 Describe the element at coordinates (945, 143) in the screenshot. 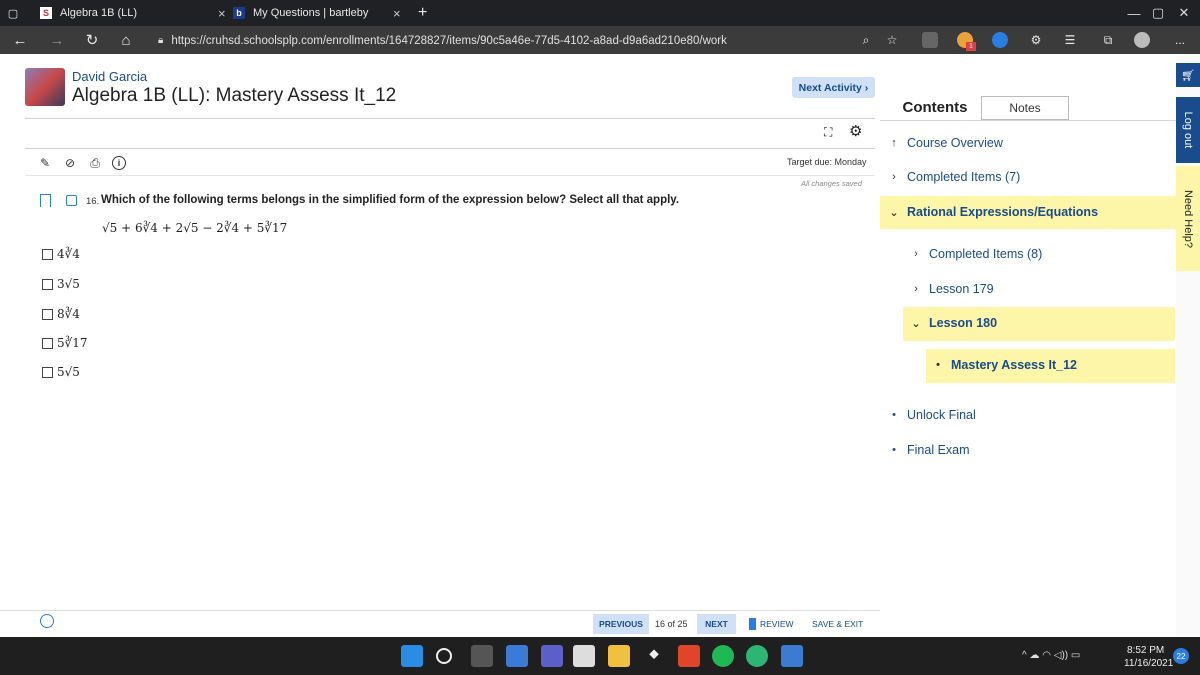

I see `sidebar-item-course-overview: ↑ Course Overview` at that location.